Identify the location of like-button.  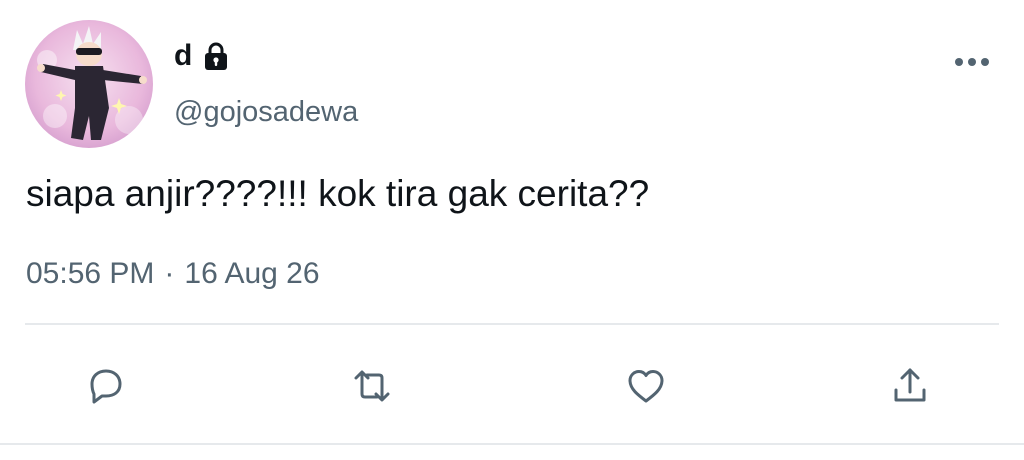
(646, 386).